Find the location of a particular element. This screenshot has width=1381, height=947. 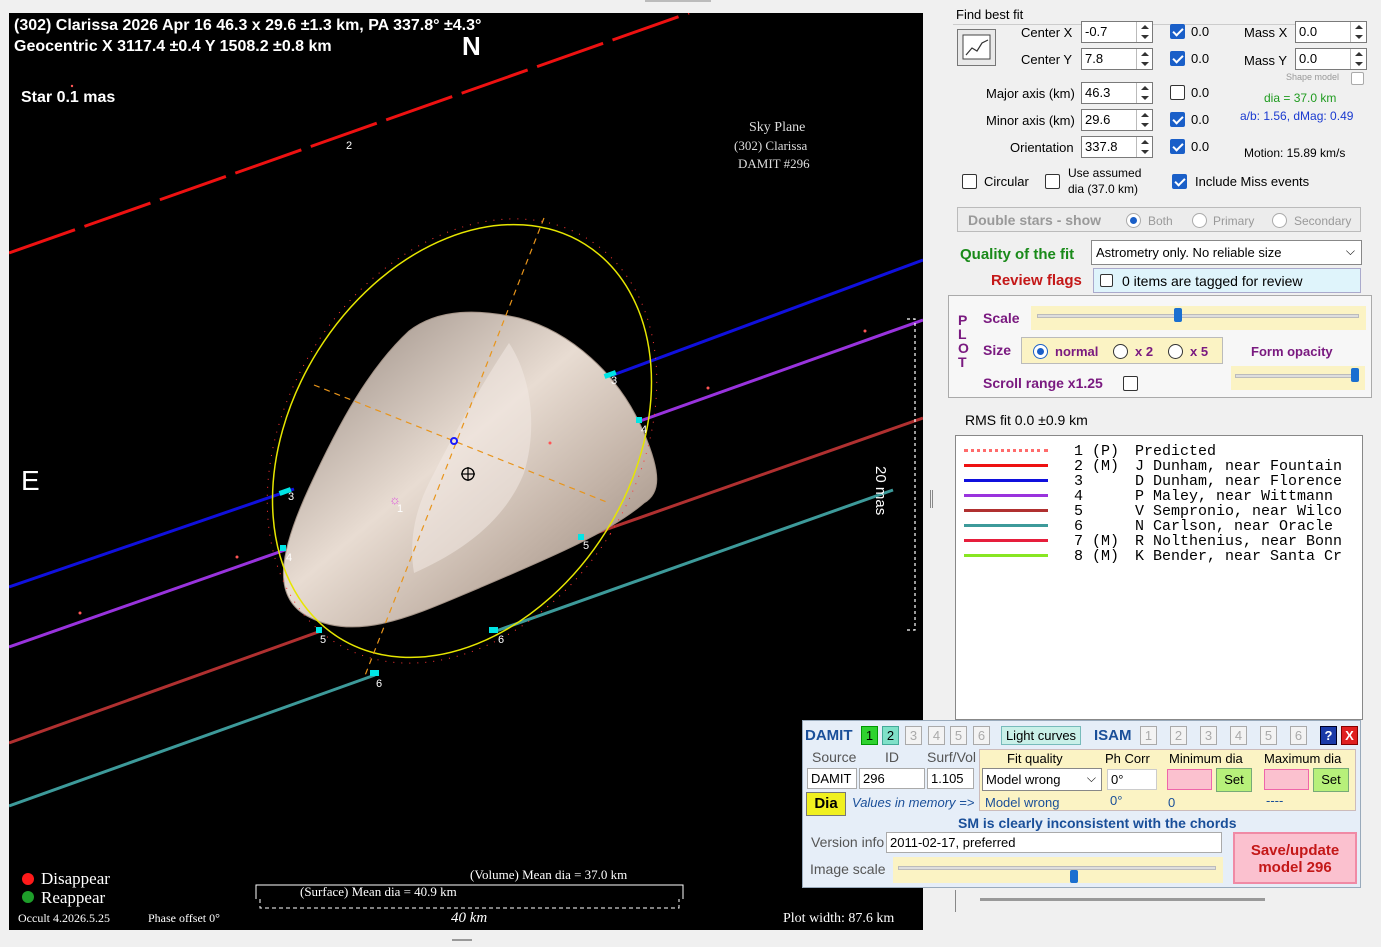

chord-label-3l: 3 is located at coordinates (291, 497).